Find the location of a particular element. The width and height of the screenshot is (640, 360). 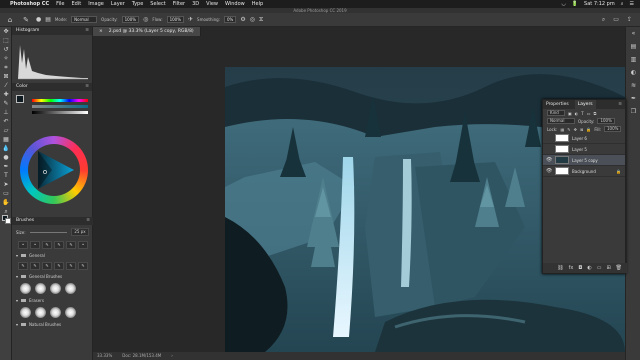

trash-icon: 🗑 is located at coordinates (619, 268).